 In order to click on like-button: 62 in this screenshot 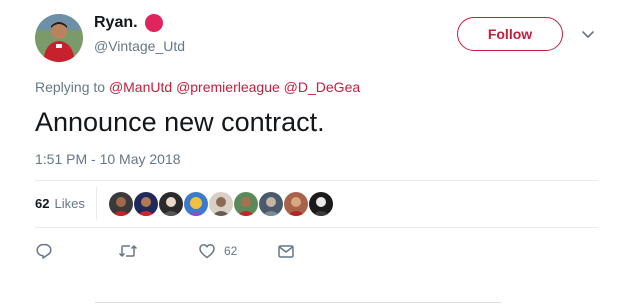, I will do `click(217, 251)`.